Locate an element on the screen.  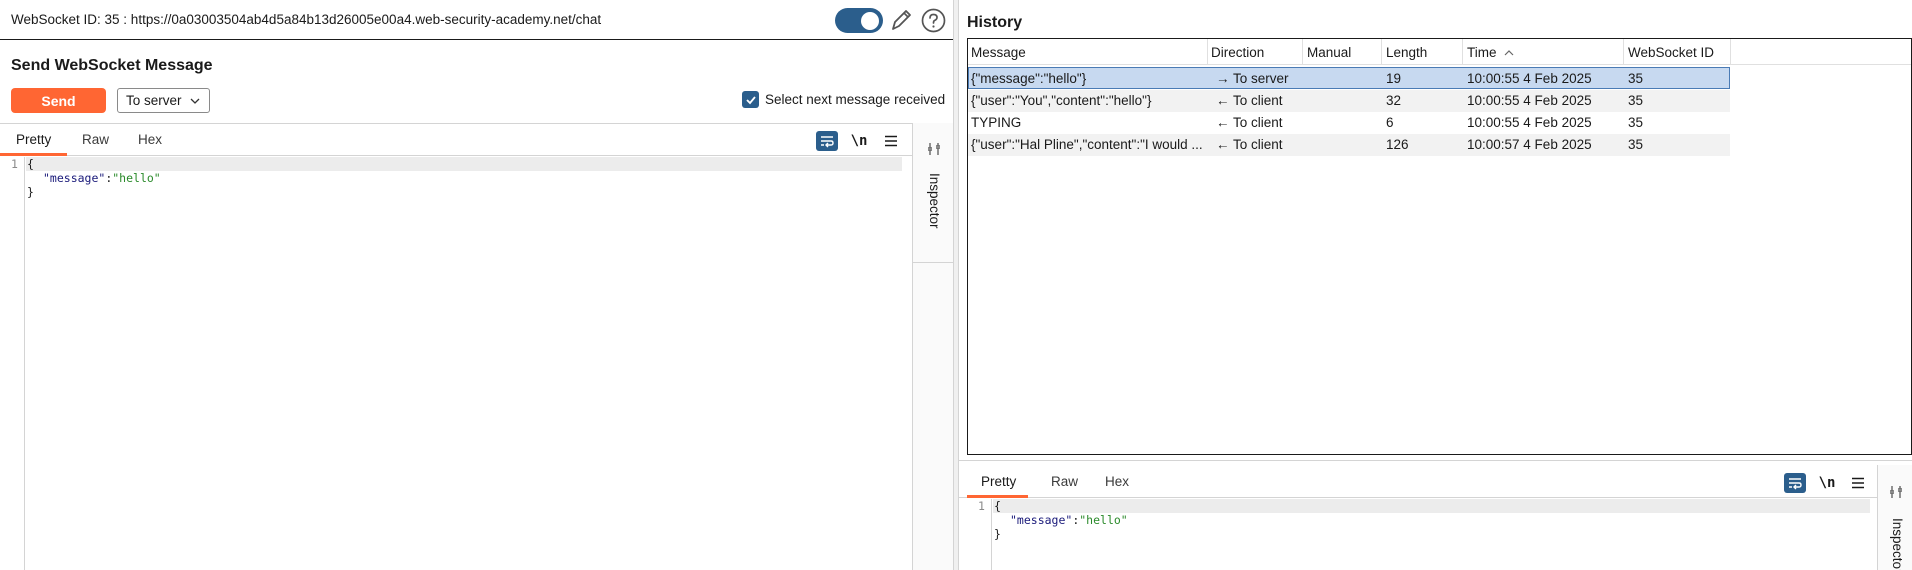
cell-direction-arrow: → is located at coordinates (1223, 78).